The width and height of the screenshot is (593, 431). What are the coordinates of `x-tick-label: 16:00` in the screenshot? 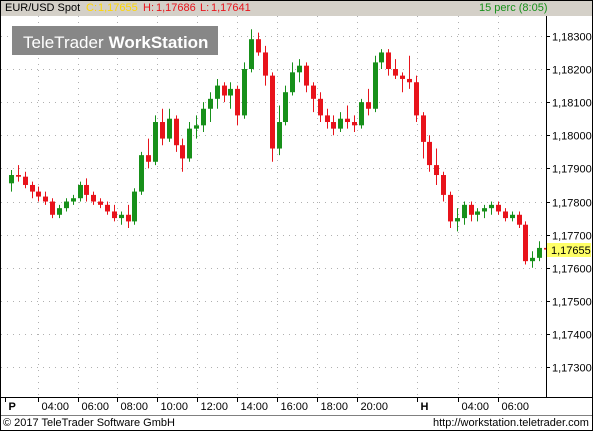 It's located at (295, 407).